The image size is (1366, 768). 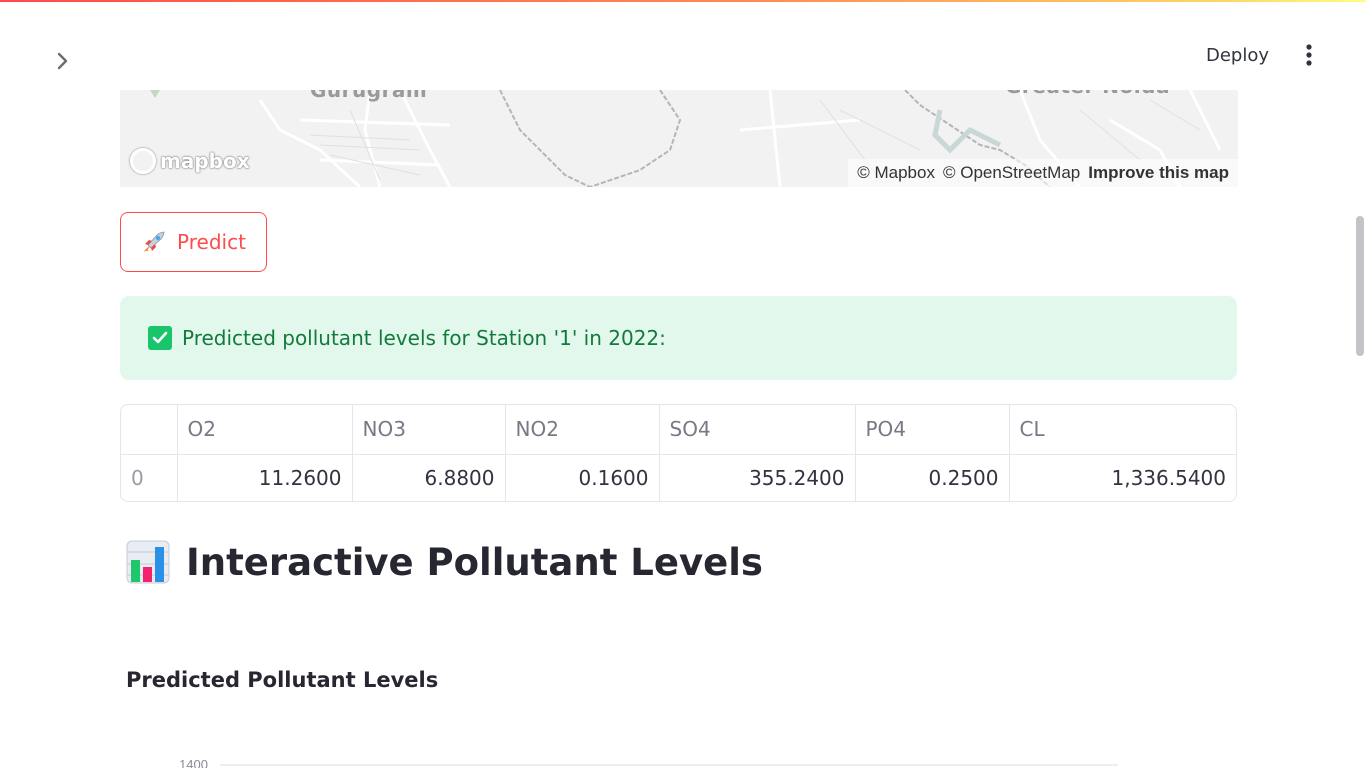 What do you see at coordinates (582, 477) in the screenshot?
I see `table-cell: 0.1600` at bounding box center [582, 477].